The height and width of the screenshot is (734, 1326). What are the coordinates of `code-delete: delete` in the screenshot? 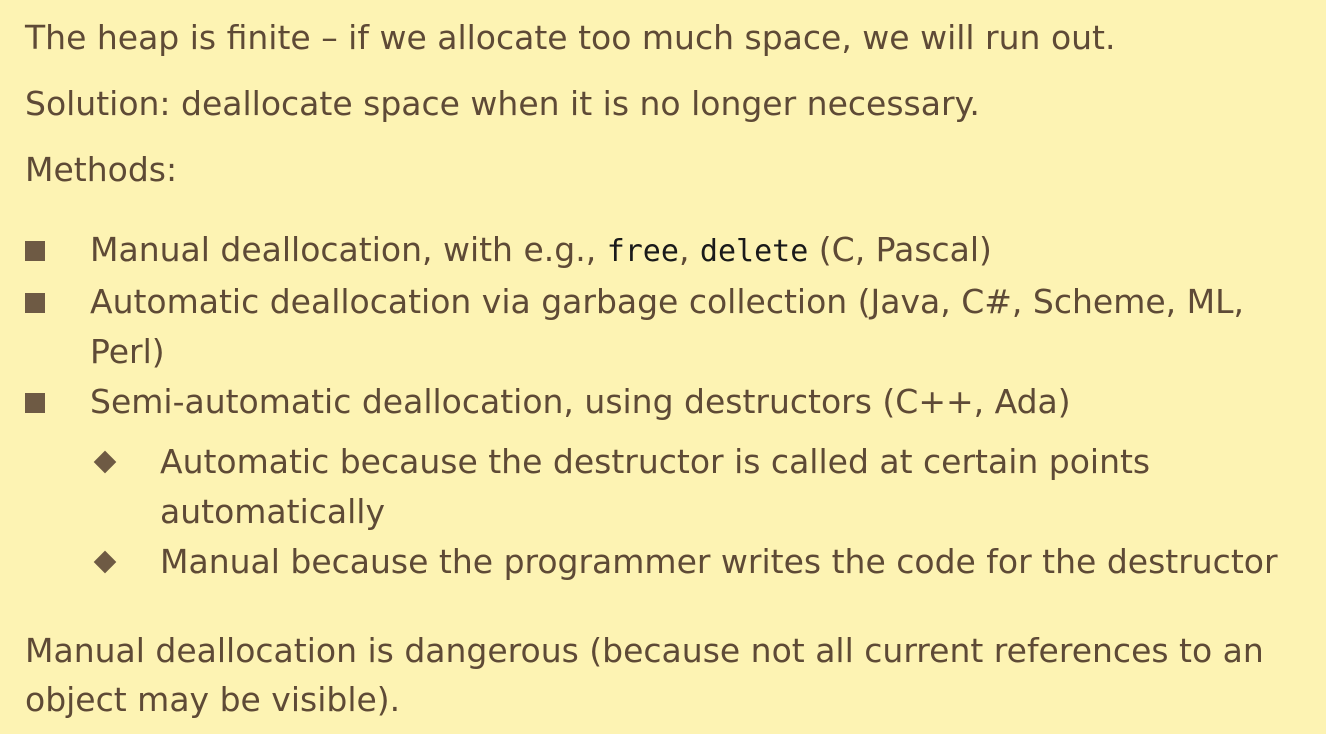 It's located at (754, 251).